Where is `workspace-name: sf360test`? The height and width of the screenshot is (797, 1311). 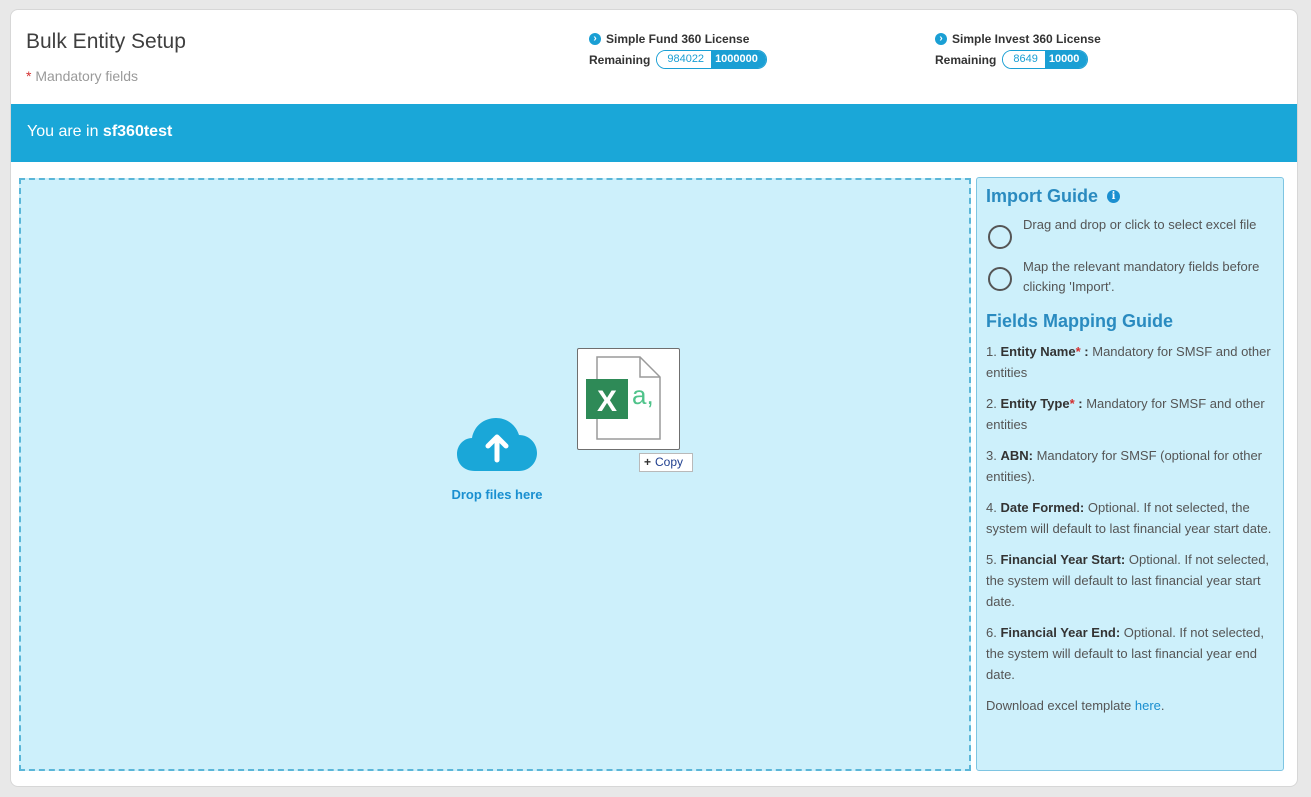
workspace-name: sf360test is located at coordinates (137, 131).